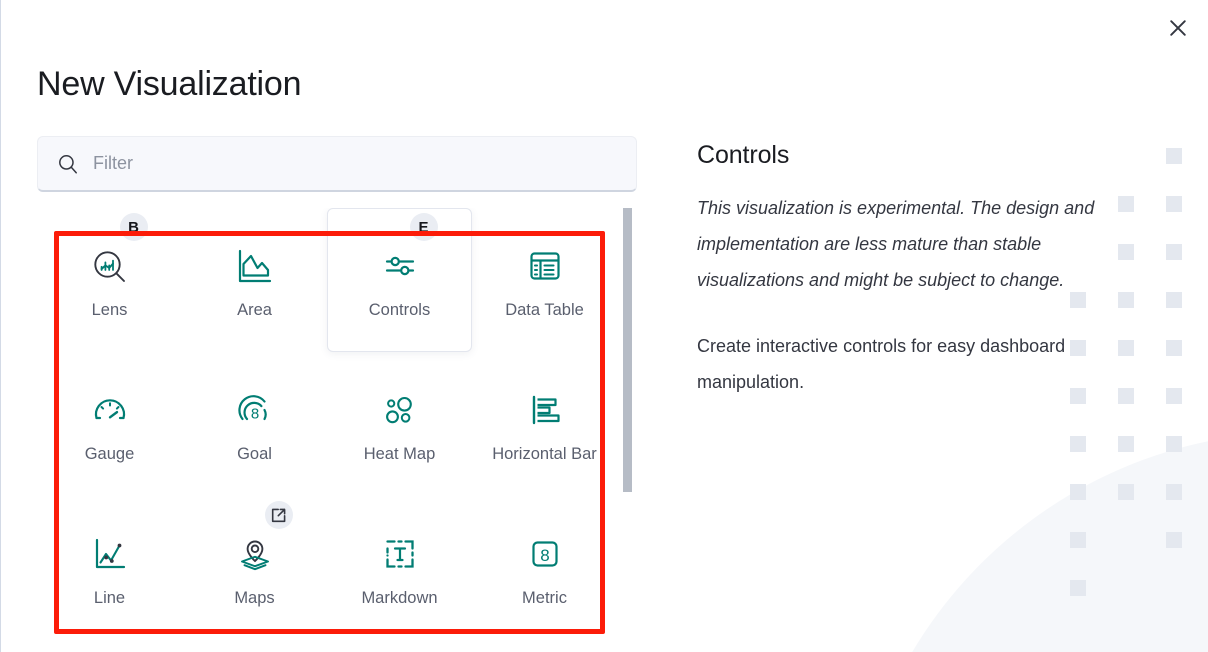 Image resolution: width=1208 pixels, height=652 pixels. What do you see at coordinates (545, 266) in the screenshot?
I see `data-table-icon` at bounding box center [545, 266].